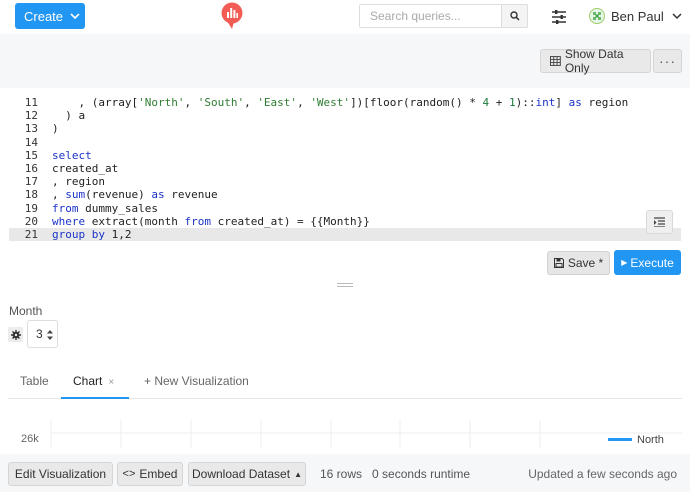 Image resolution: width=690 pixels, height=492 pixels. What do you see at coordinates (345, 381) in the screenshot?
I see `visualization-tabs: Table Chart × + New Visualization` at bounding box center [345, 381].